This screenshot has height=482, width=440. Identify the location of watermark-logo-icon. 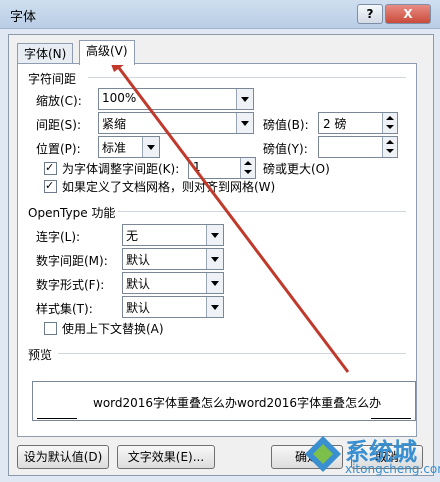
(323, 454).